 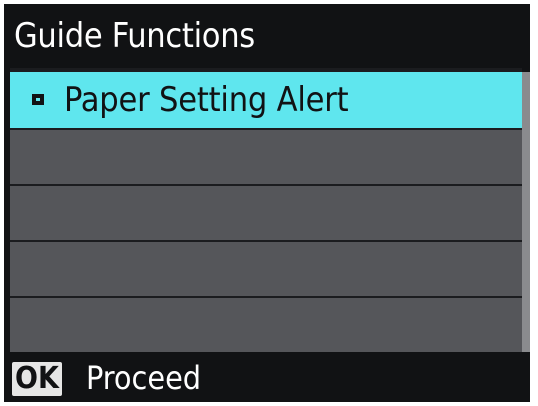 I want to click on scrollbar-thumb, so click(x=526, y=212).